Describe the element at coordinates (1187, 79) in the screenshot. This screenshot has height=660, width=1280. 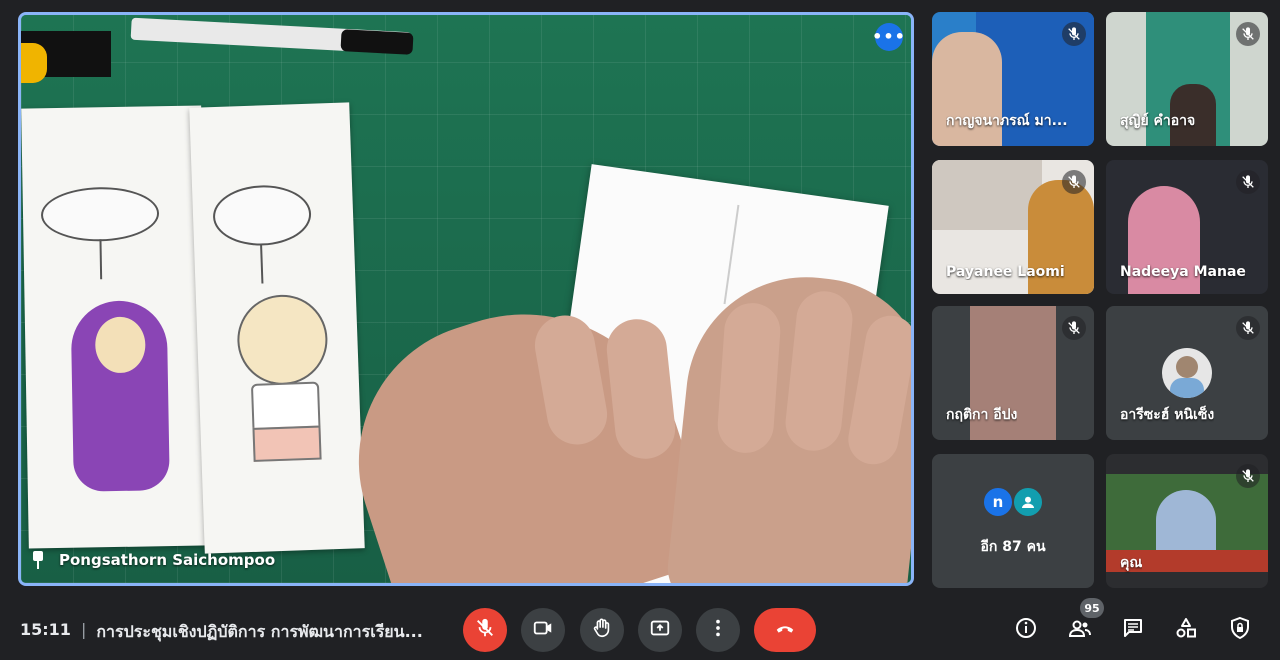
I see `participant-tile: สุญิย์ คำอาจ` at that location.